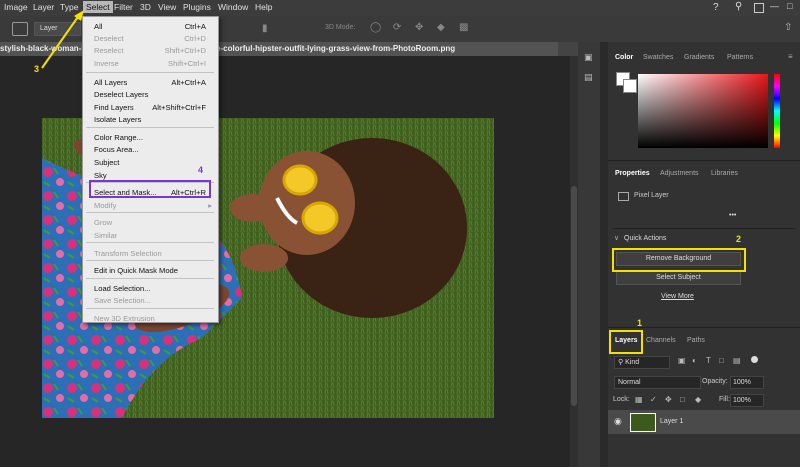 This screenshot has width=800, height=467. What do you see at coordinates (210, 205) in the screenshot?
I see `submenu-arrow-icon: ▸` at bounding box center [210, 205].